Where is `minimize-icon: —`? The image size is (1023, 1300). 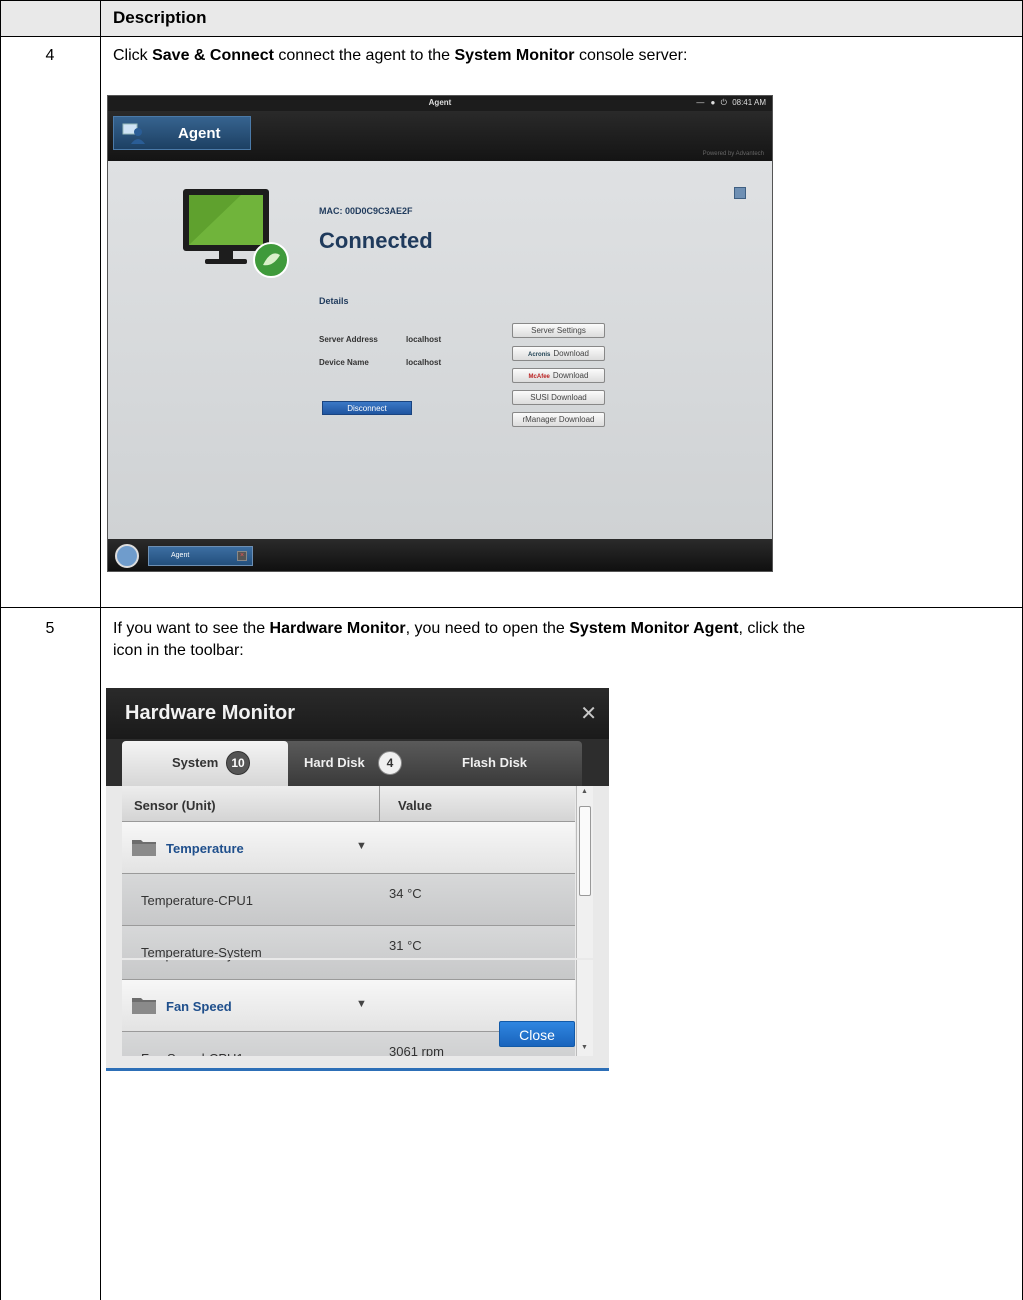
minimize-icon: — is located at coordinates (700, 102).